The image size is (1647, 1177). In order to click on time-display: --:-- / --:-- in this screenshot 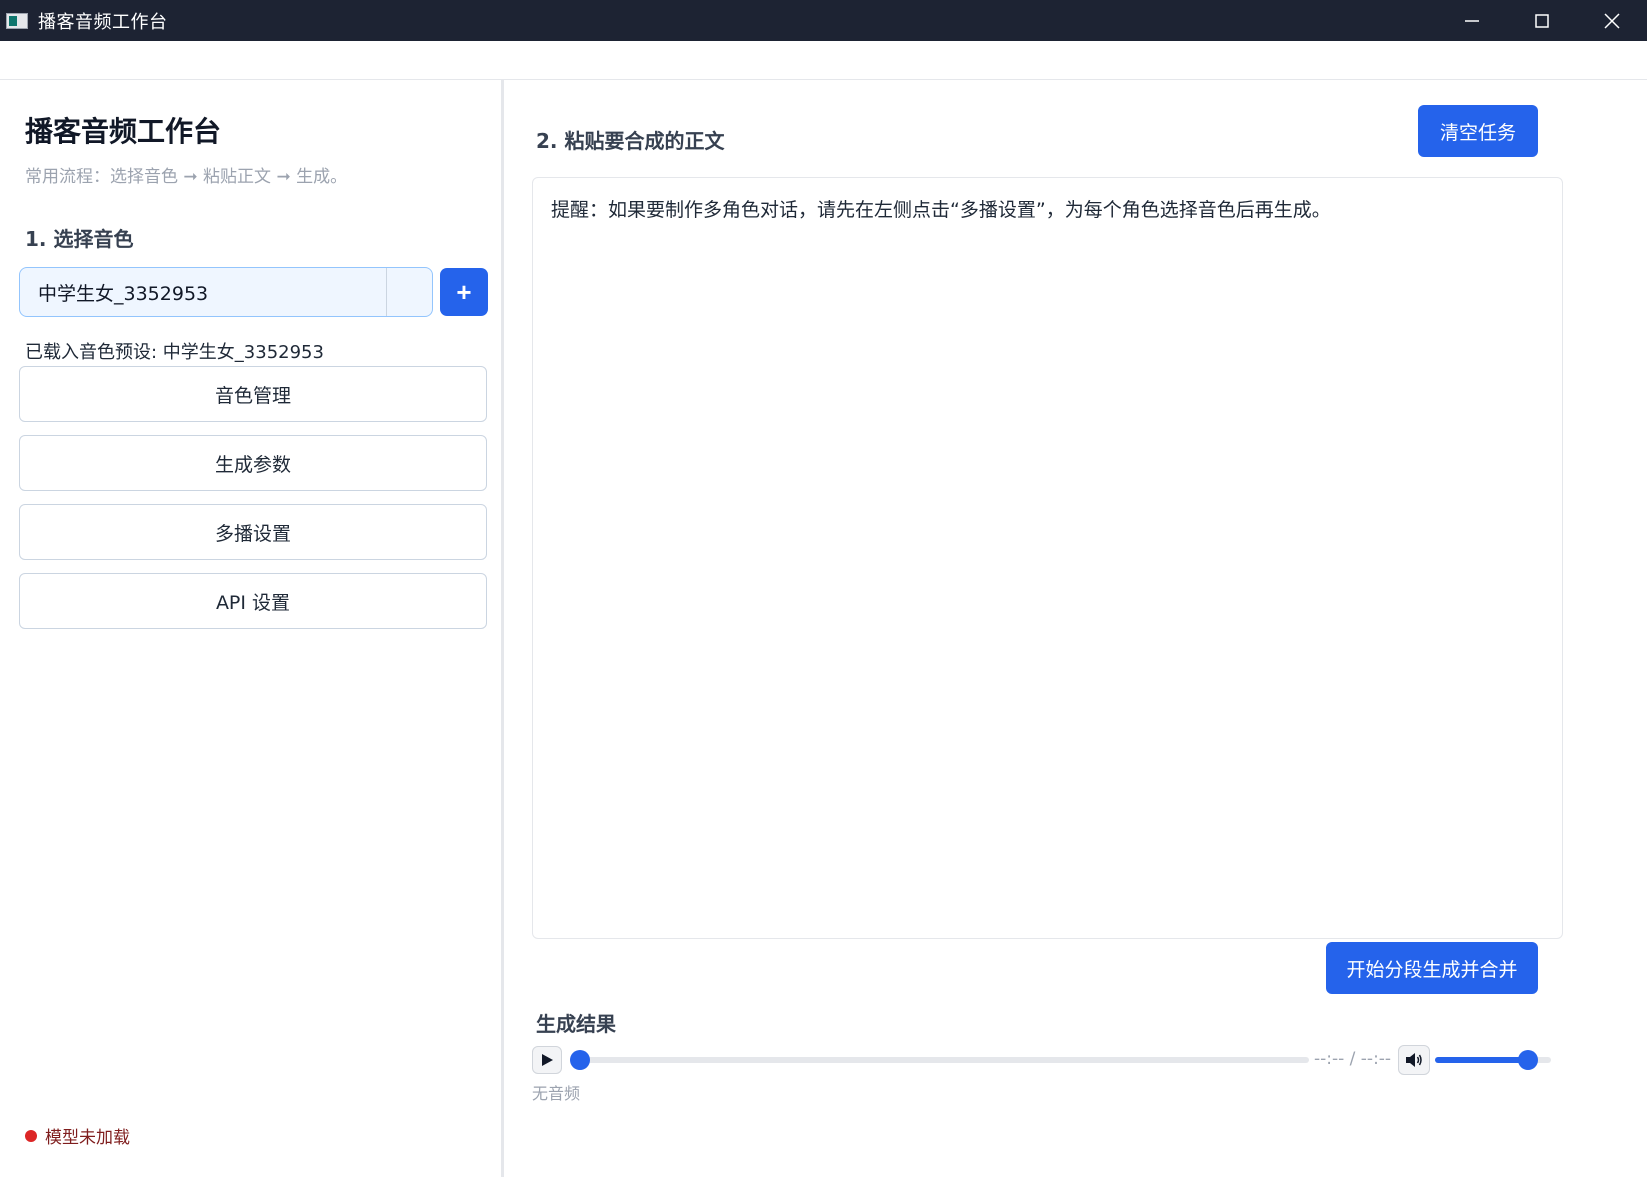, I will do `click(1353, 1059)`.